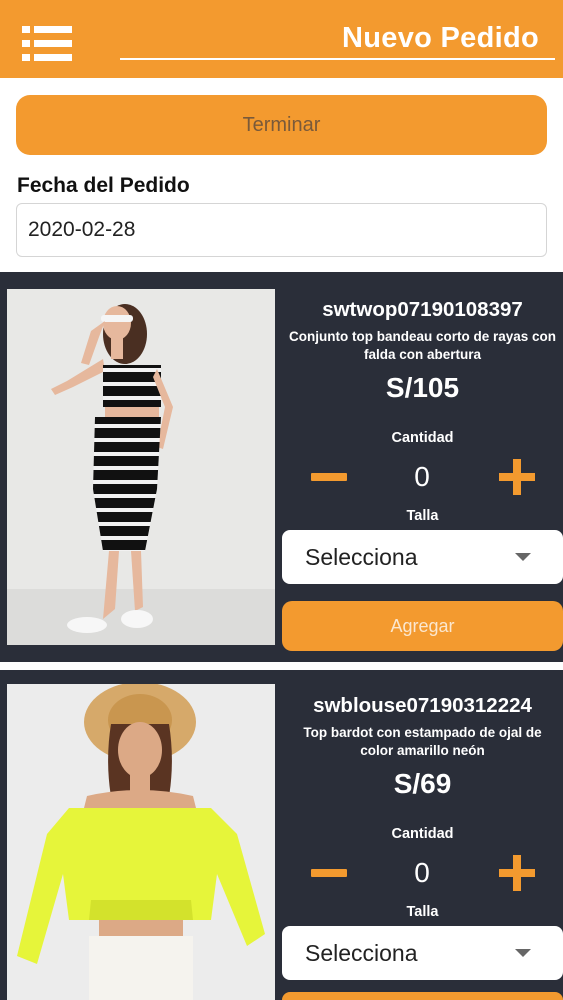 Image resolution: width=563 pixels, height=1000 pixels. Describe the element at coordinates (422, 783) in the screenshot. I see `product-price: S/69` at that location.